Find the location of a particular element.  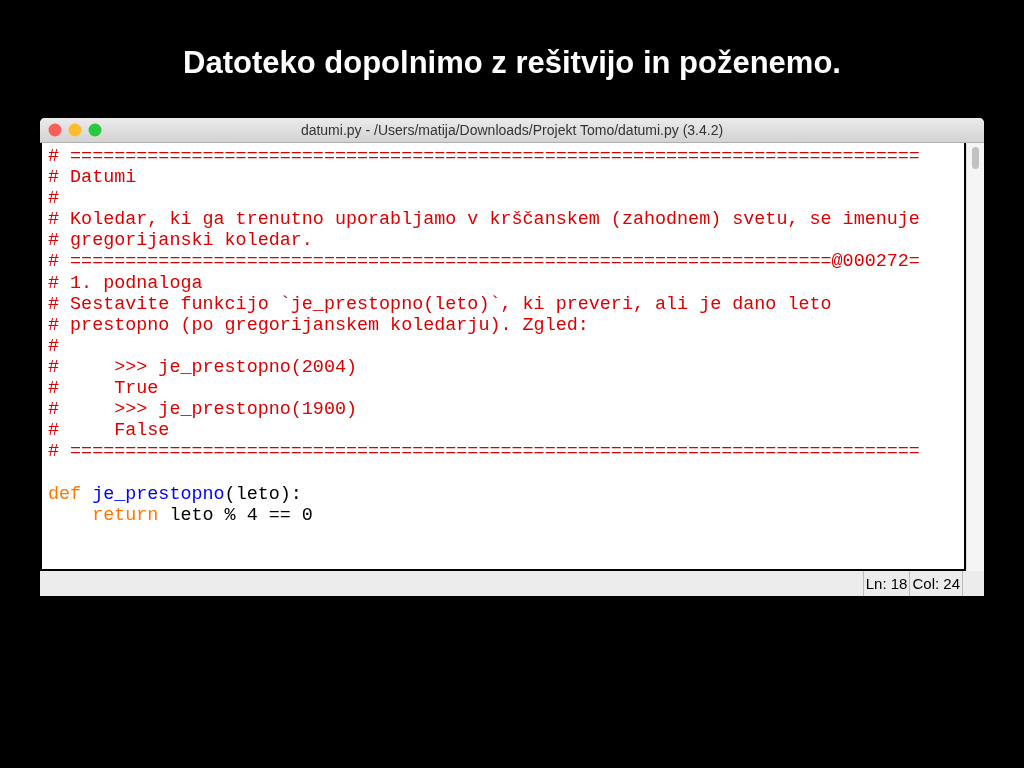

code-line: # Datumi is located at coordinates (93, 178).